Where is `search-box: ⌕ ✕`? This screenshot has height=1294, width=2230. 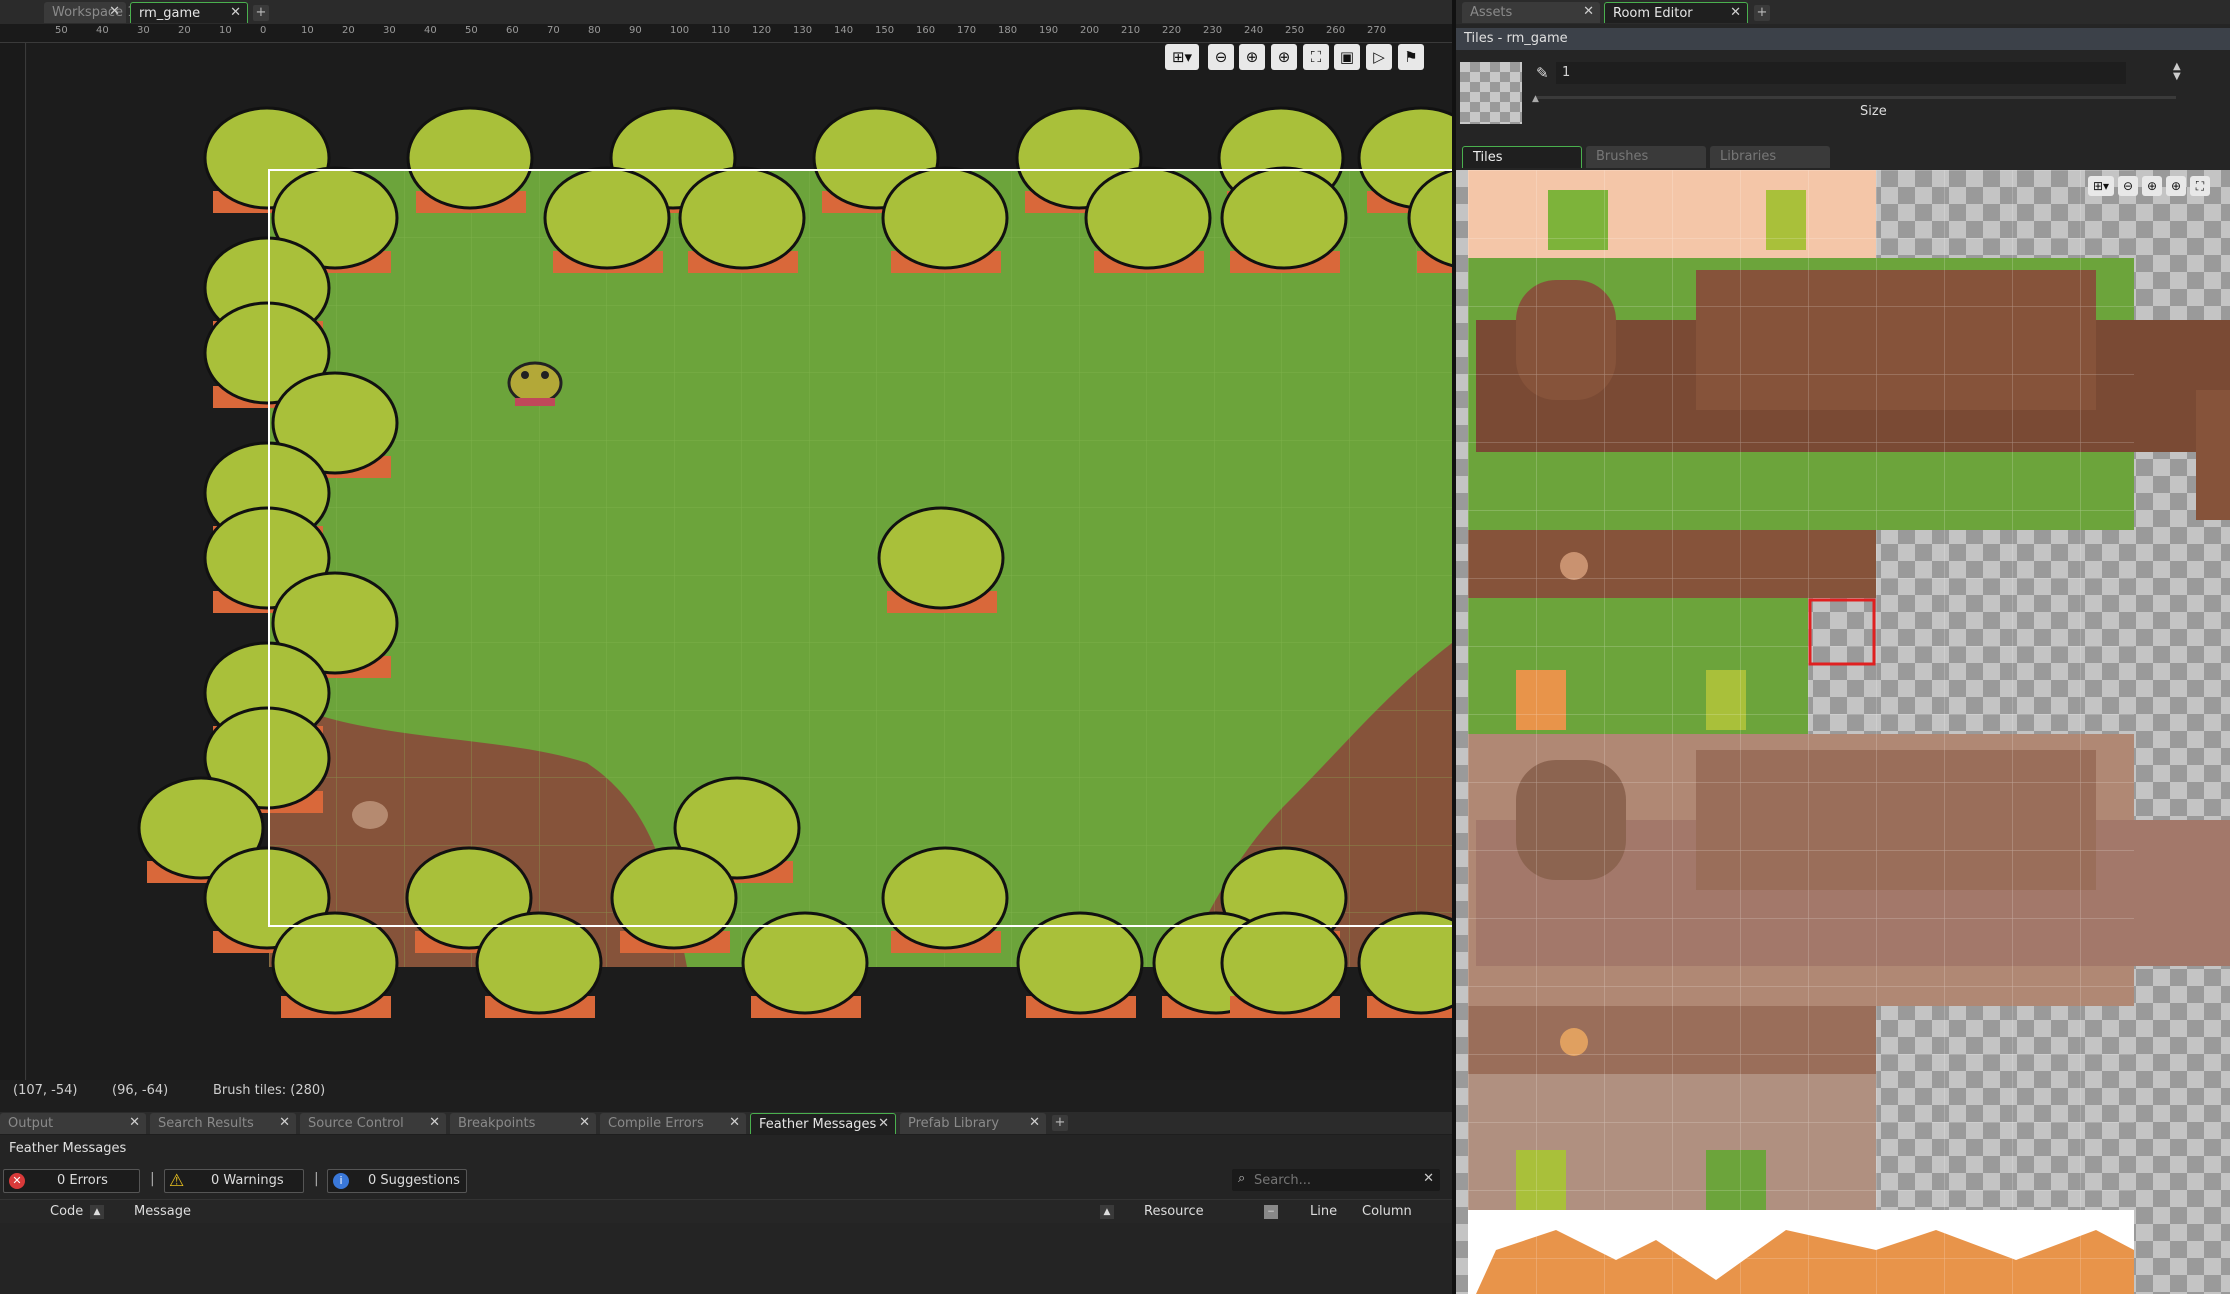 search-box: ⌕ ✕ is located at coordinates (1336, 1180).